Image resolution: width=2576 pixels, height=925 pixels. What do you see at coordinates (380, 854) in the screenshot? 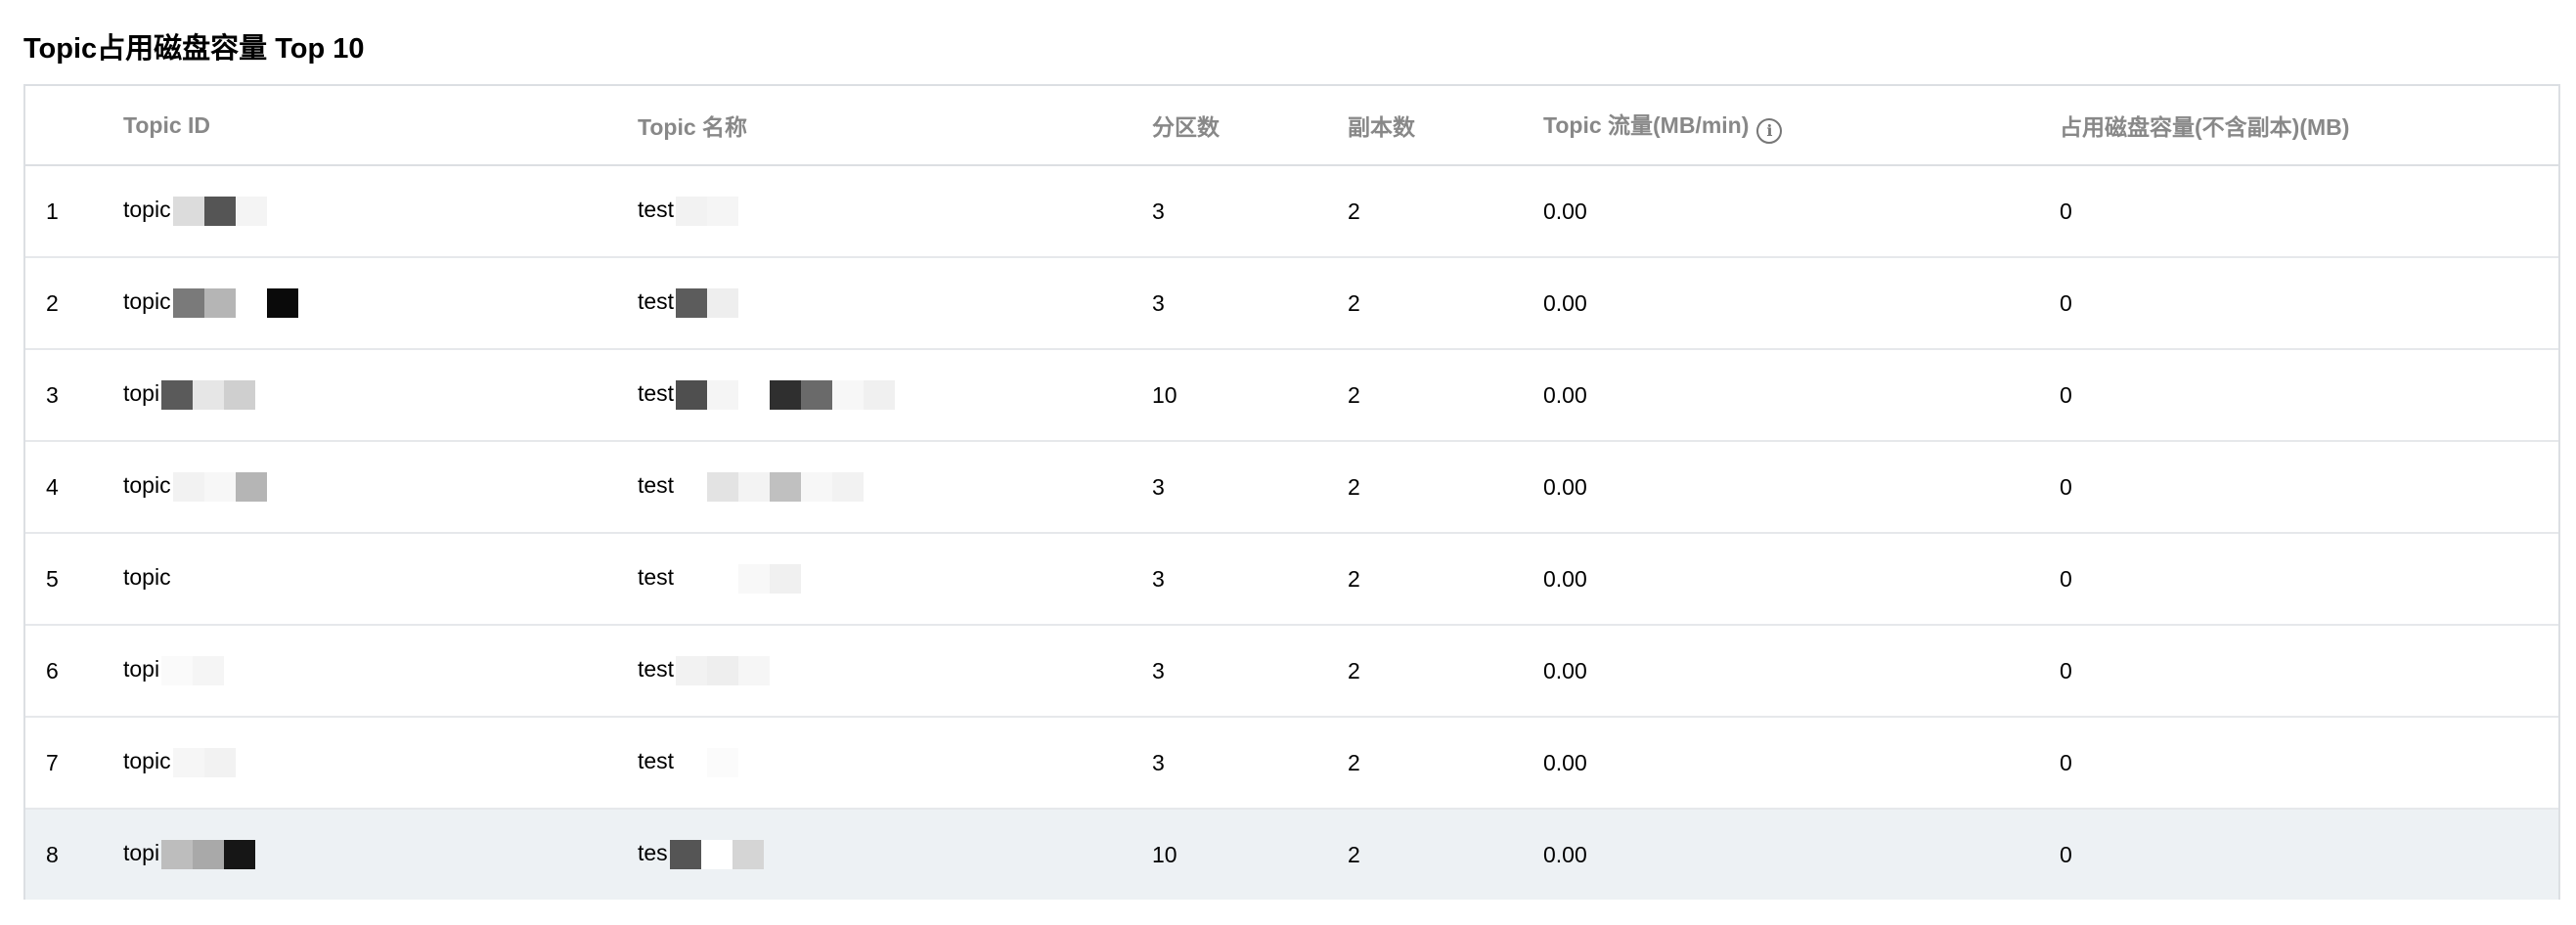
I see `cell-topic-id: topi` at bounding box center [380, 854].